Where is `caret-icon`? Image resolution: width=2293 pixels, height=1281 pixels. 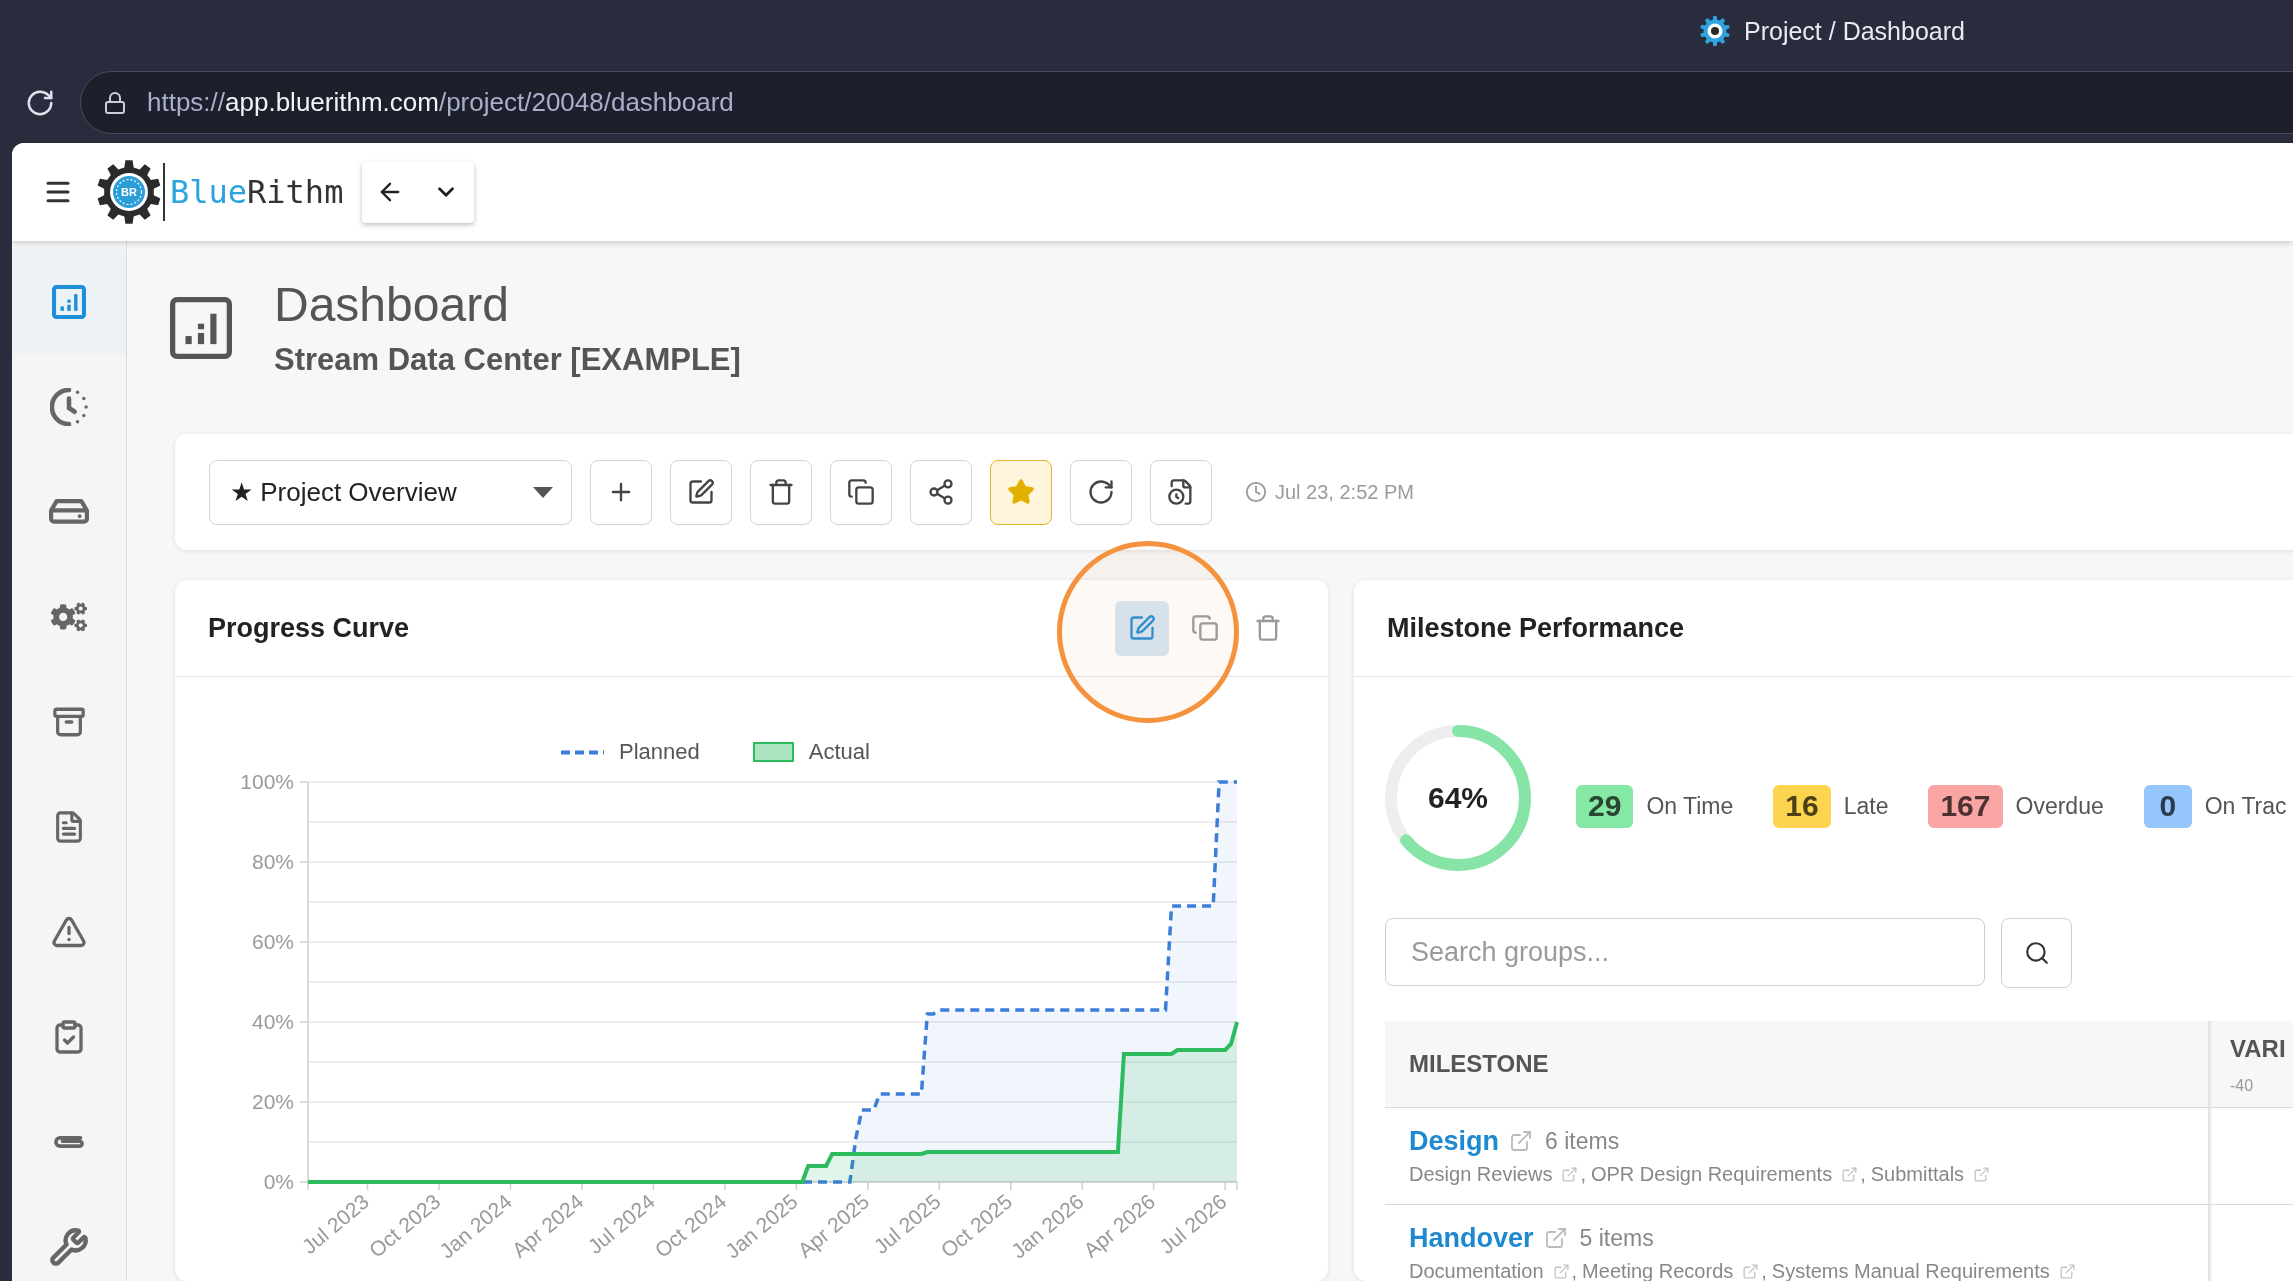 caret-icon is located at coordinates (543, 492).